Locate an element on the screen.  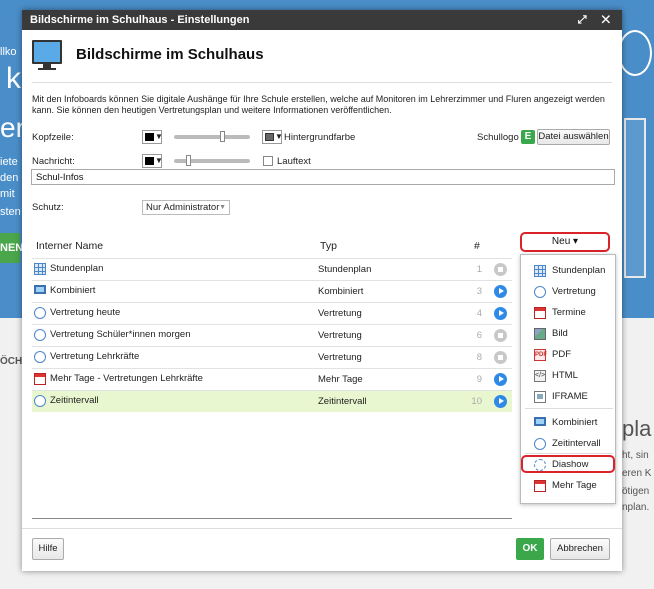
message-input is located at coordinates (323, 177).